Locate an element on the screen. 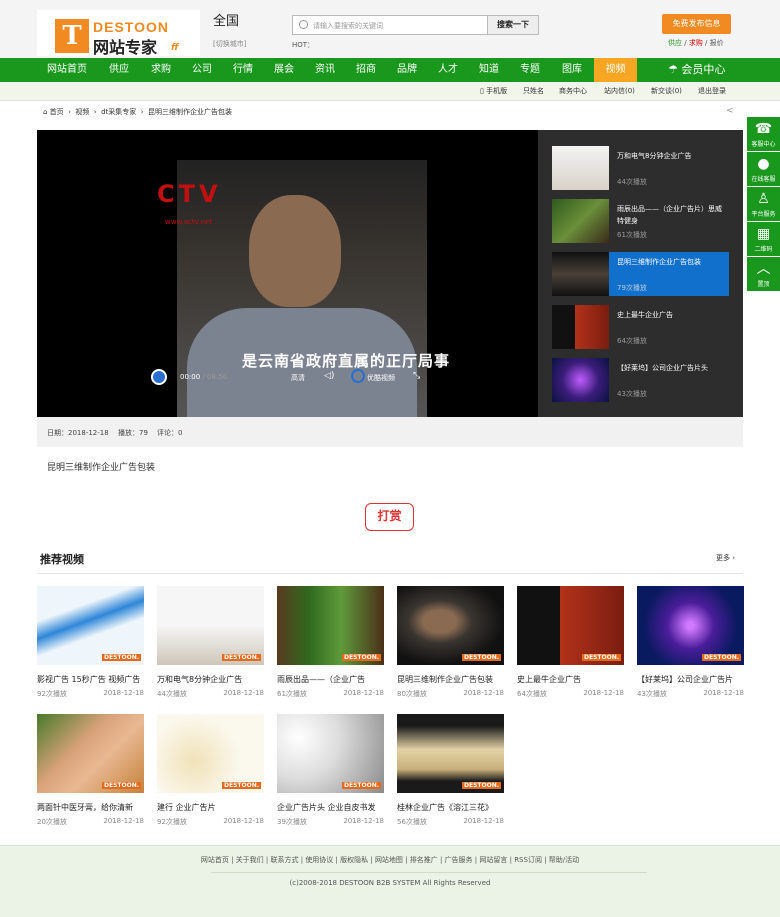 This screenshot has width=780, height=917. quality-selector: 高清 is located at coordinates (298, 378).